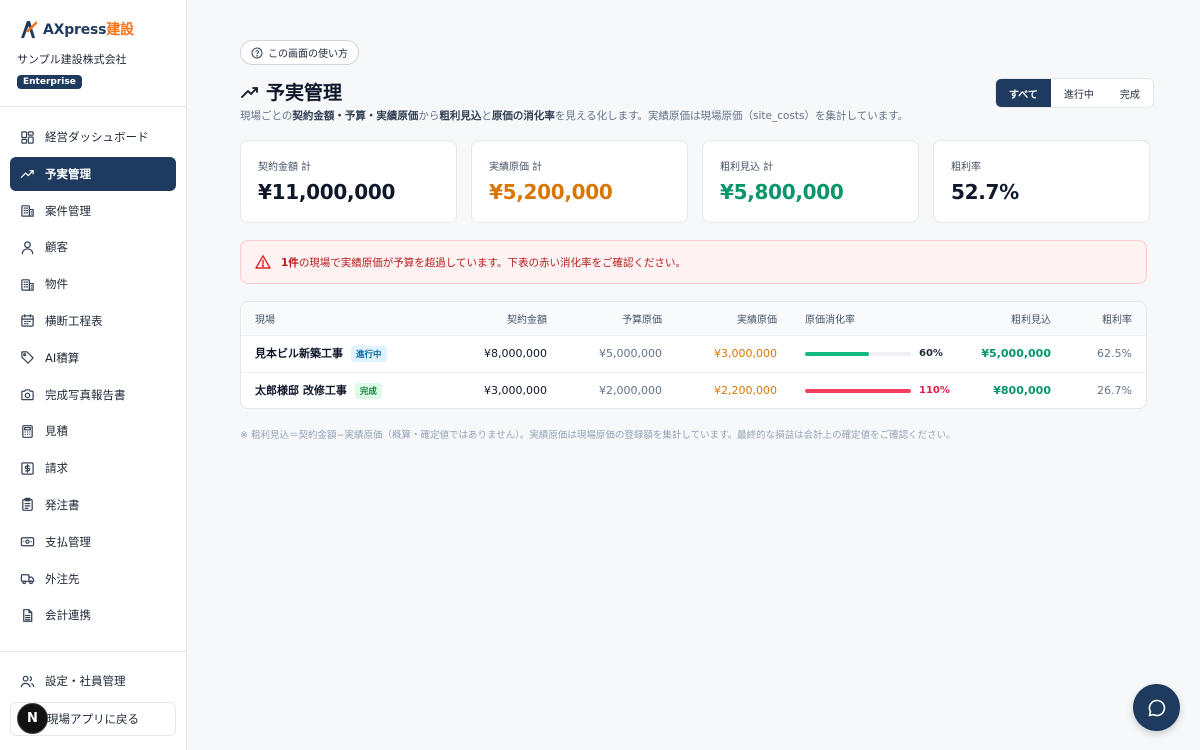 This screenshot has height=750, width=1200. I want to click on margin-cell: 62.5%, so click(1114, 353).